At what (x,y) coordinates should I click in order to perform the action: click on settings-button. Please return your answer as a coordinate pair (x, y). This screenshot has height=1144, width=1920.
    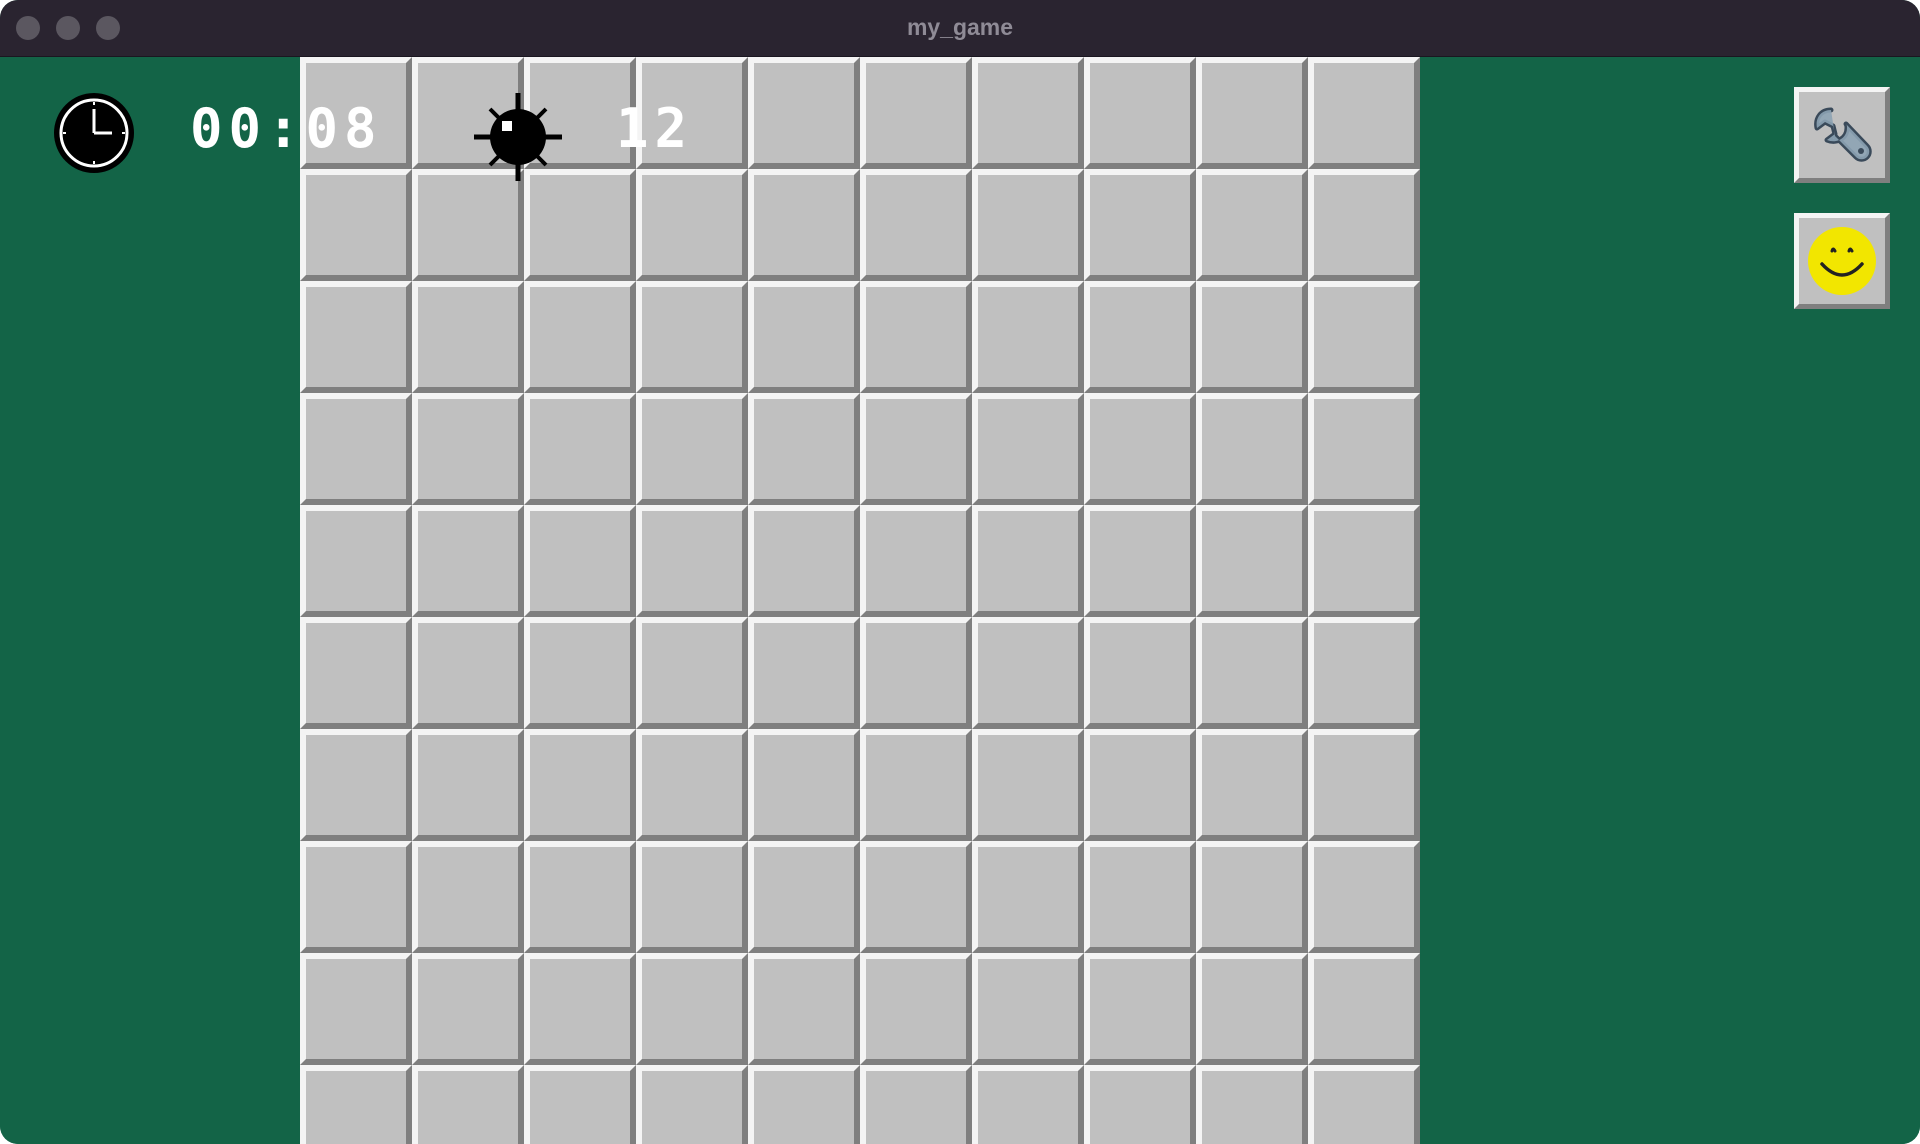
    Looking at the image, I should click on (1842, 135).